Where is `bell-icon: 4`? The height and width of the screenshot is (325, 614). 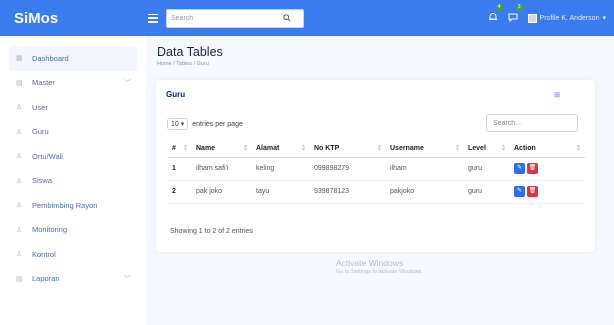
bell-icon: 4 is located at coordinates (495, 15).